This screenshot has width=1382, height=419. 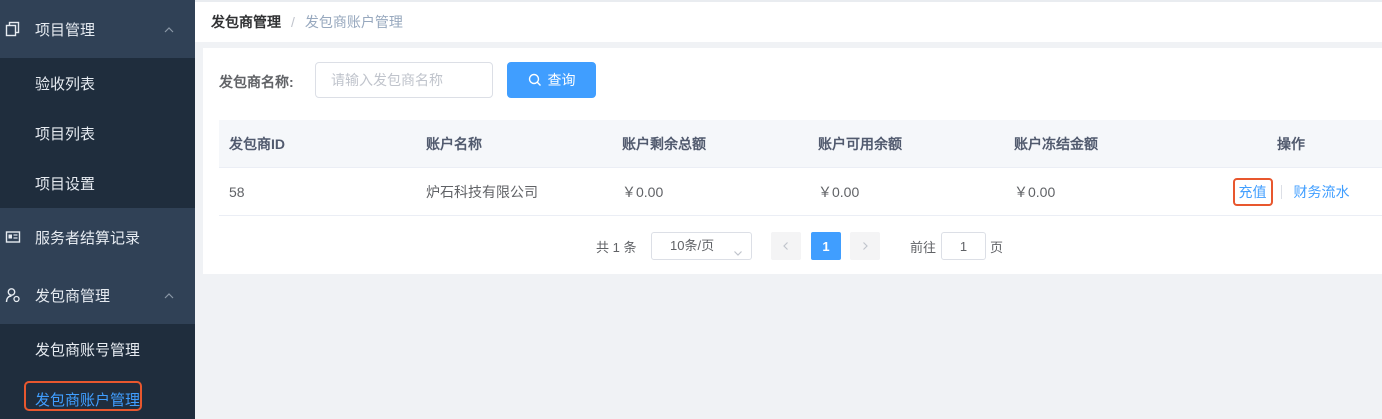 What do you see at coordinates (73, 296) in the screenshot?
I see `menu-group-label: 发包商管理` at bounding box center [73, 296].